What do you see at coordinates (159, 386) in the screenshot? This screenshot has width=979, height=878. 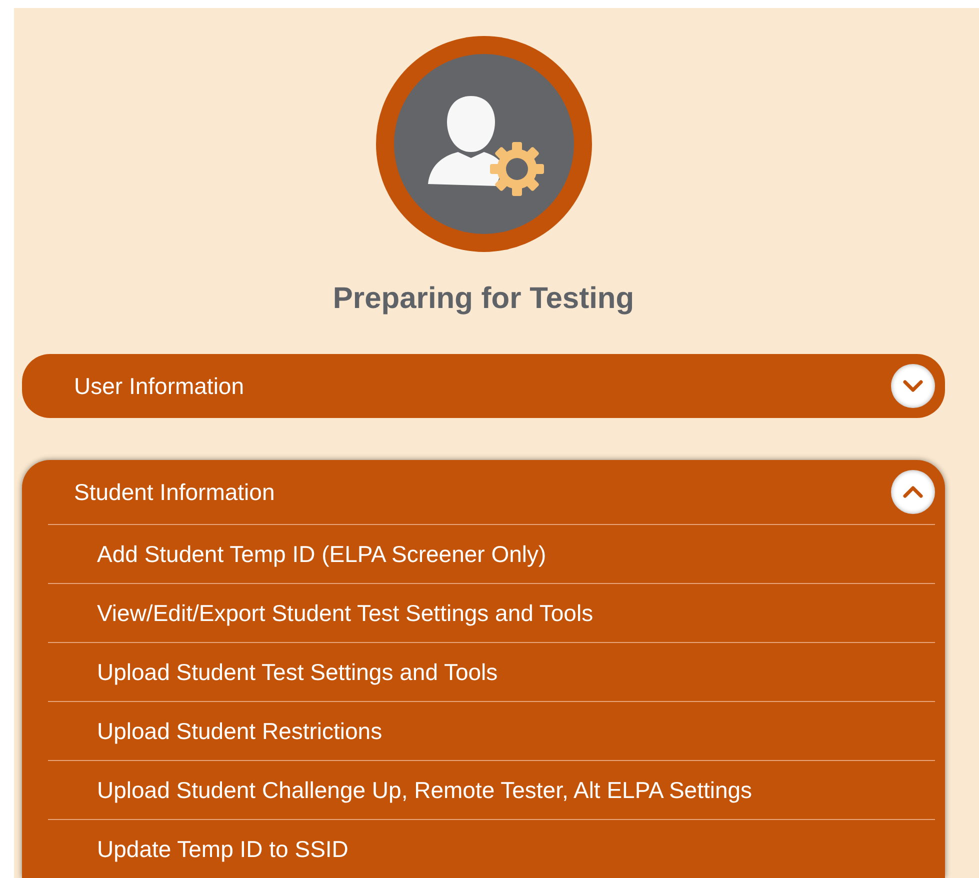 I see `section-title: User Information` at bounding box center [159, 386].